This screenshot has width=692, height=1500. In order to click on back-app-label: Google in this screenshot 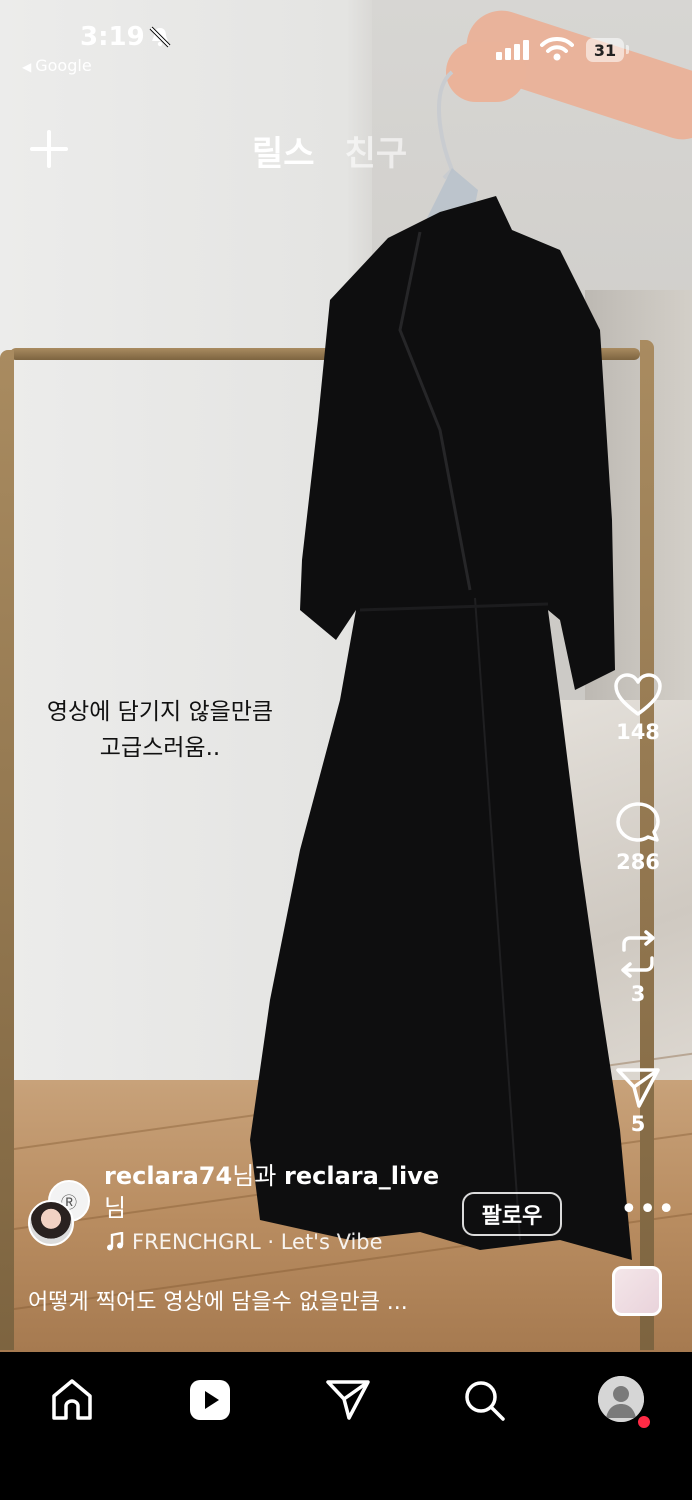, I will do `click(63, 65)`.